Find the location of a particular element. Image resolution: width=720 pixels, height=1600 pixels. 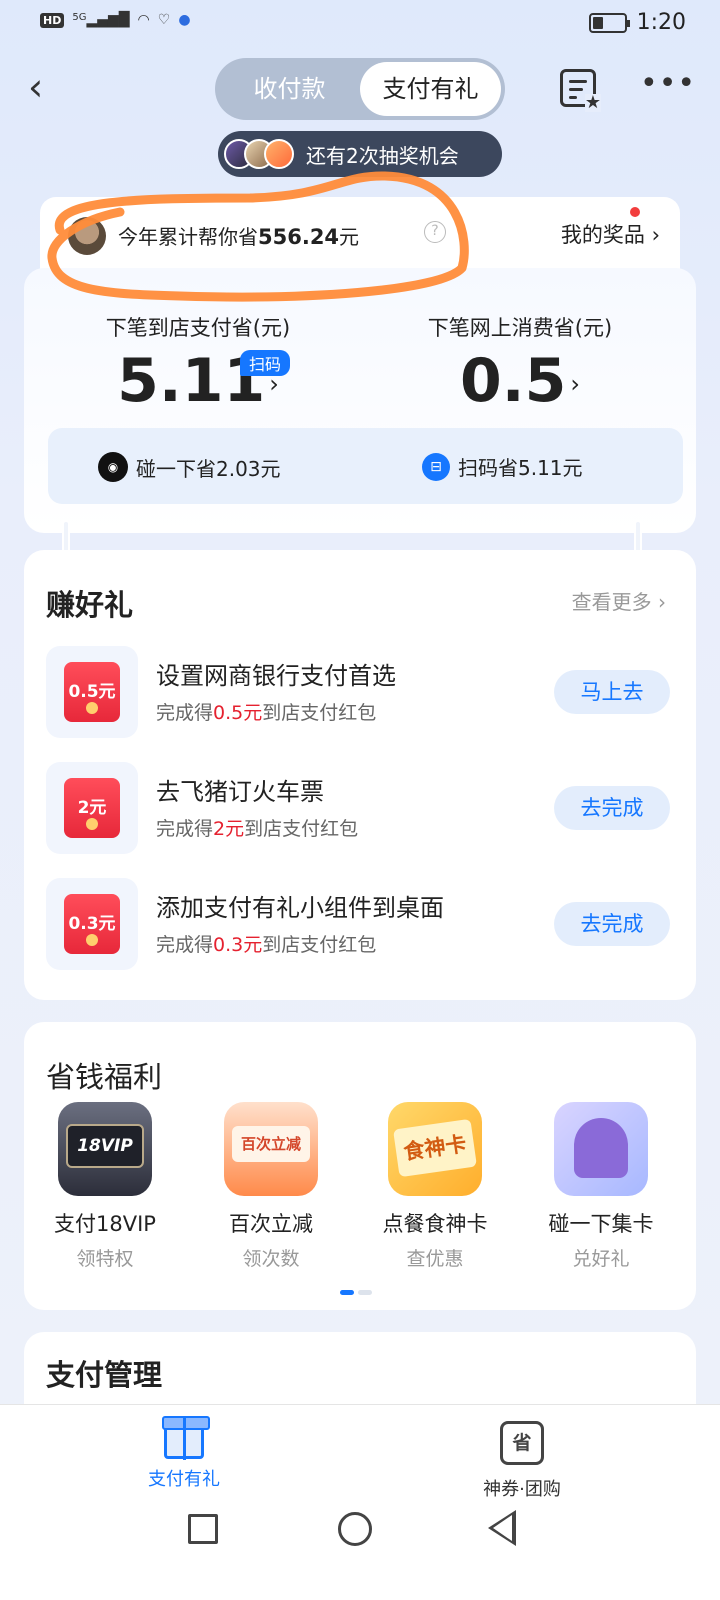

savings-methods: ◉ 碰一下省2.03元 ⊟ 扫码省5.11元 is located at coordinates (365, 466).